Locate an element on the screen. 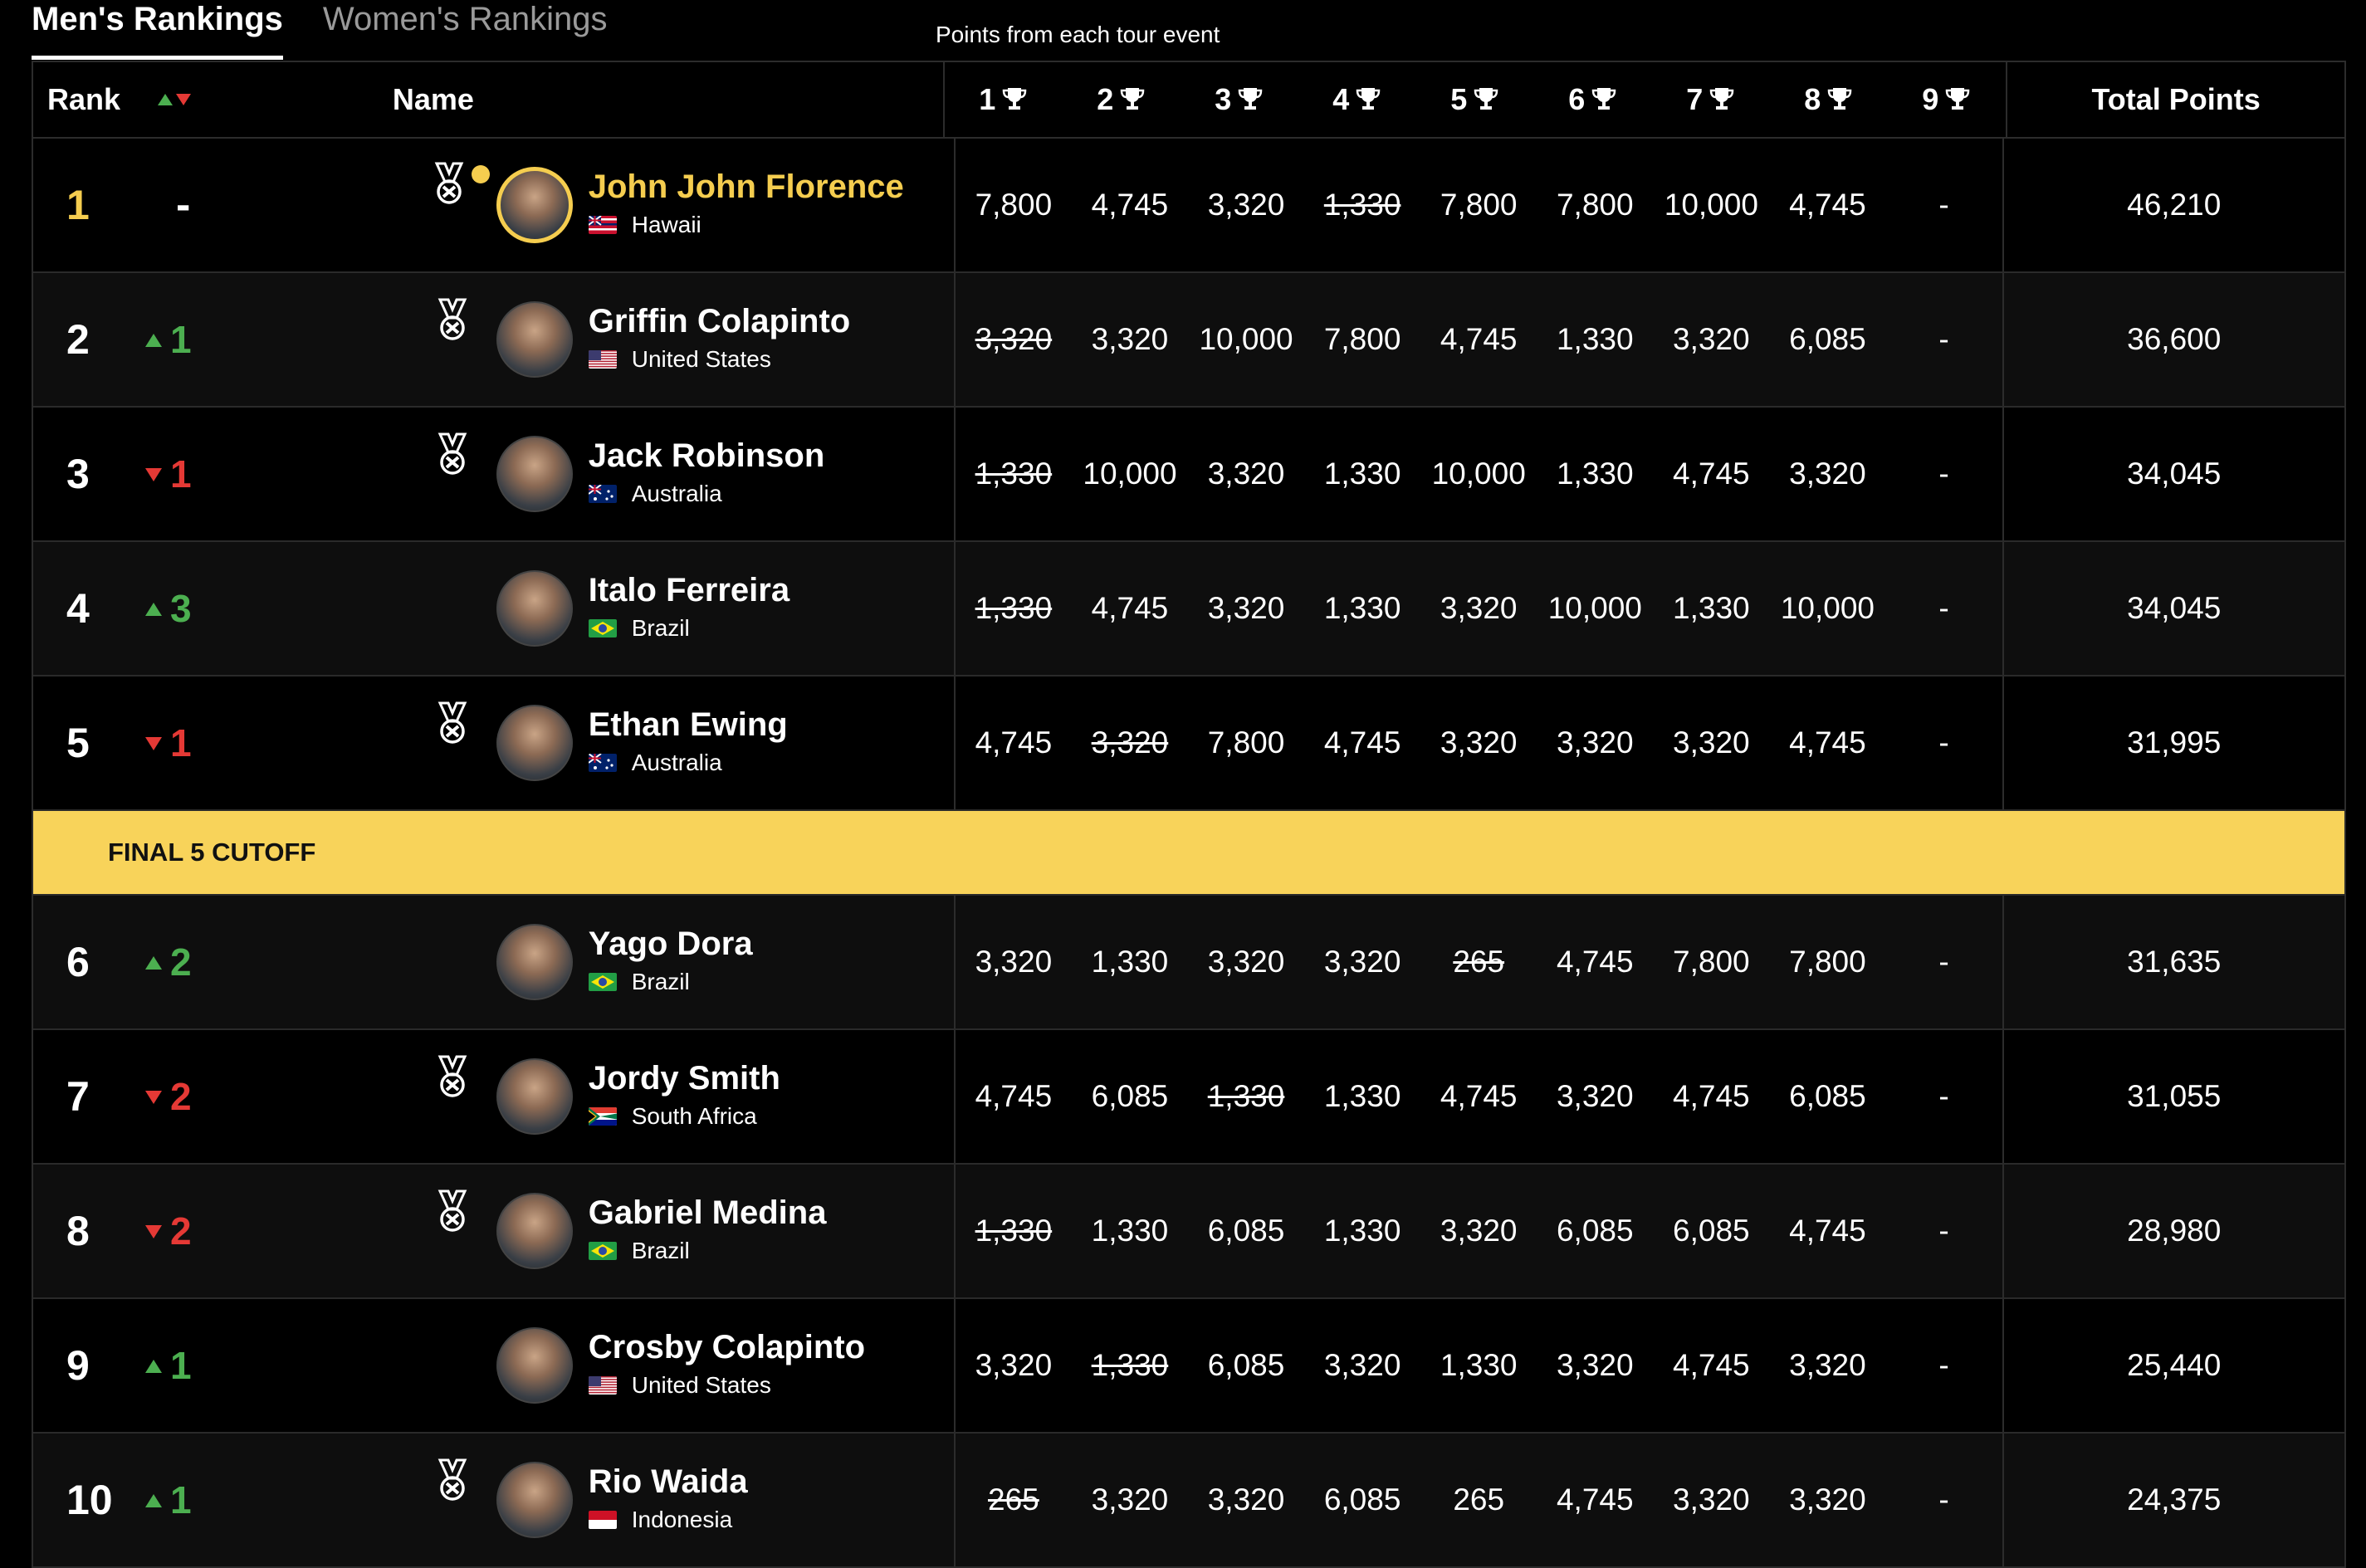 This screenshot has height=1568, width=2366. surfer-name: Griffin Colapinto is located at coordinates (720, 322).